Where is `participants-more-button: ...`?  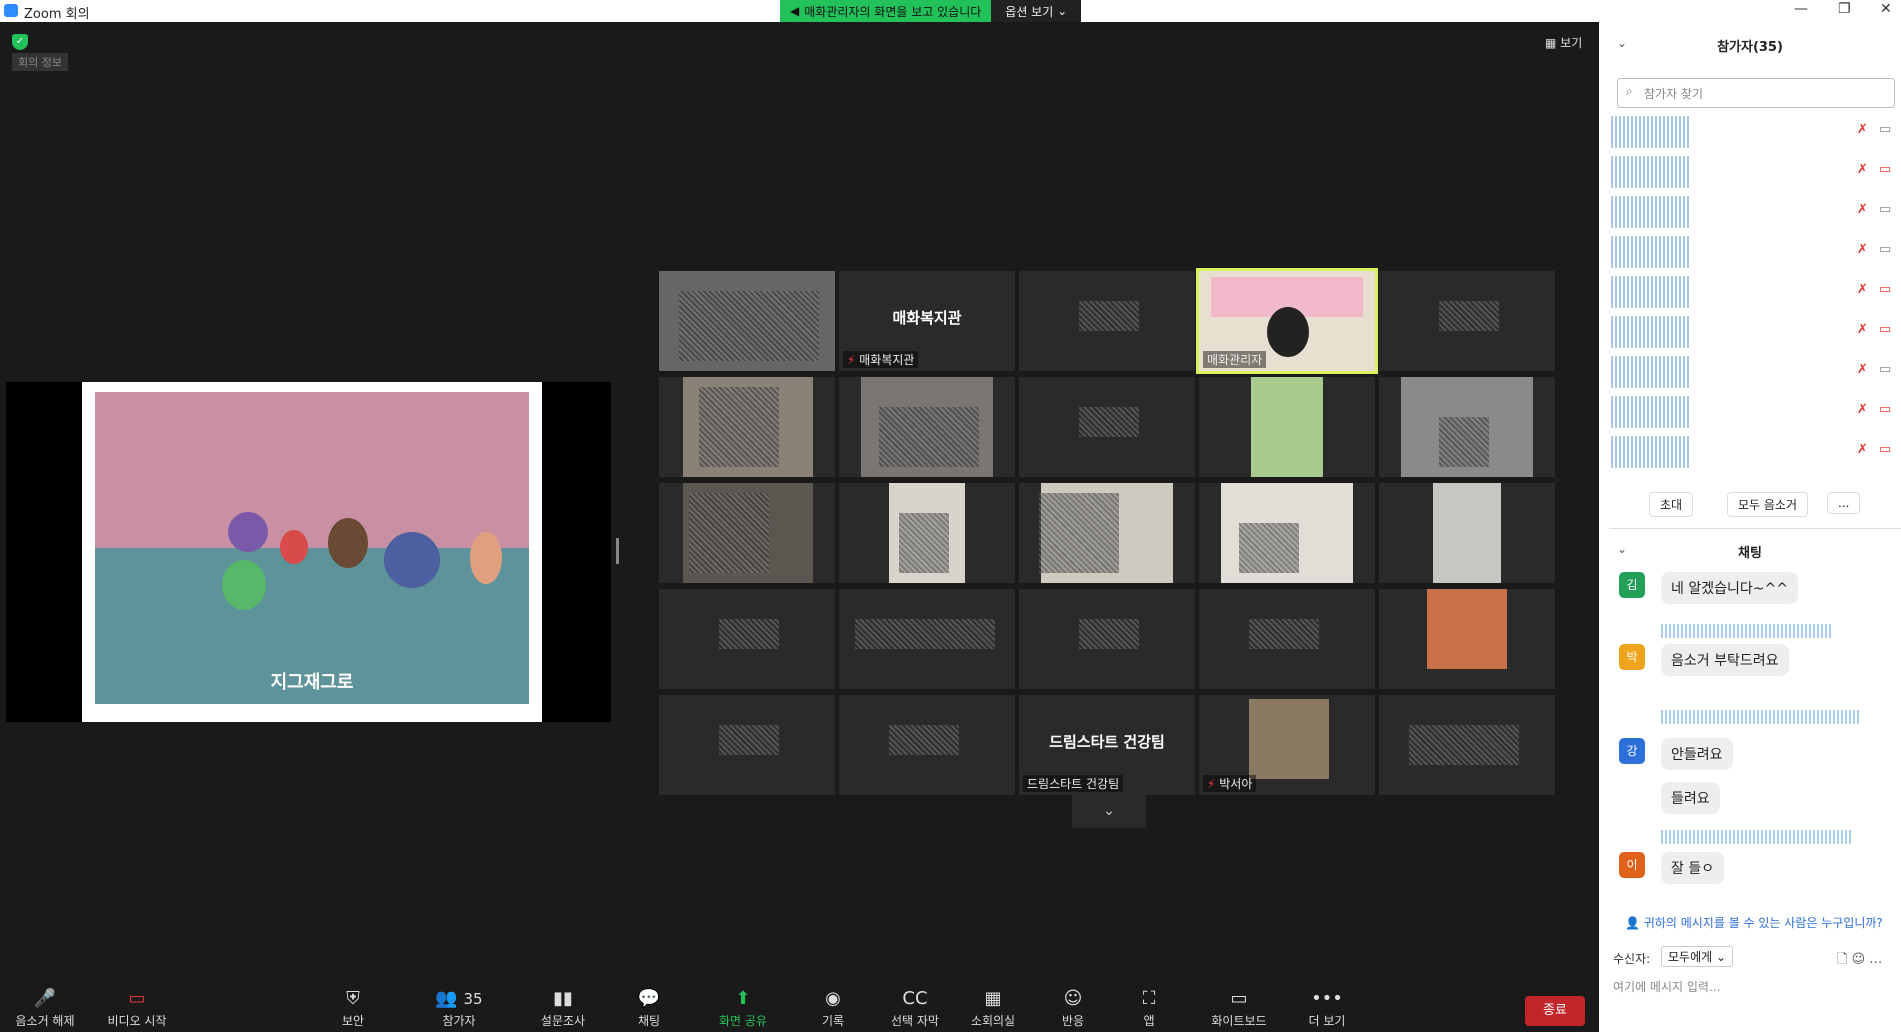 participants-more-button: ... is located at coordinates (1844, 503).